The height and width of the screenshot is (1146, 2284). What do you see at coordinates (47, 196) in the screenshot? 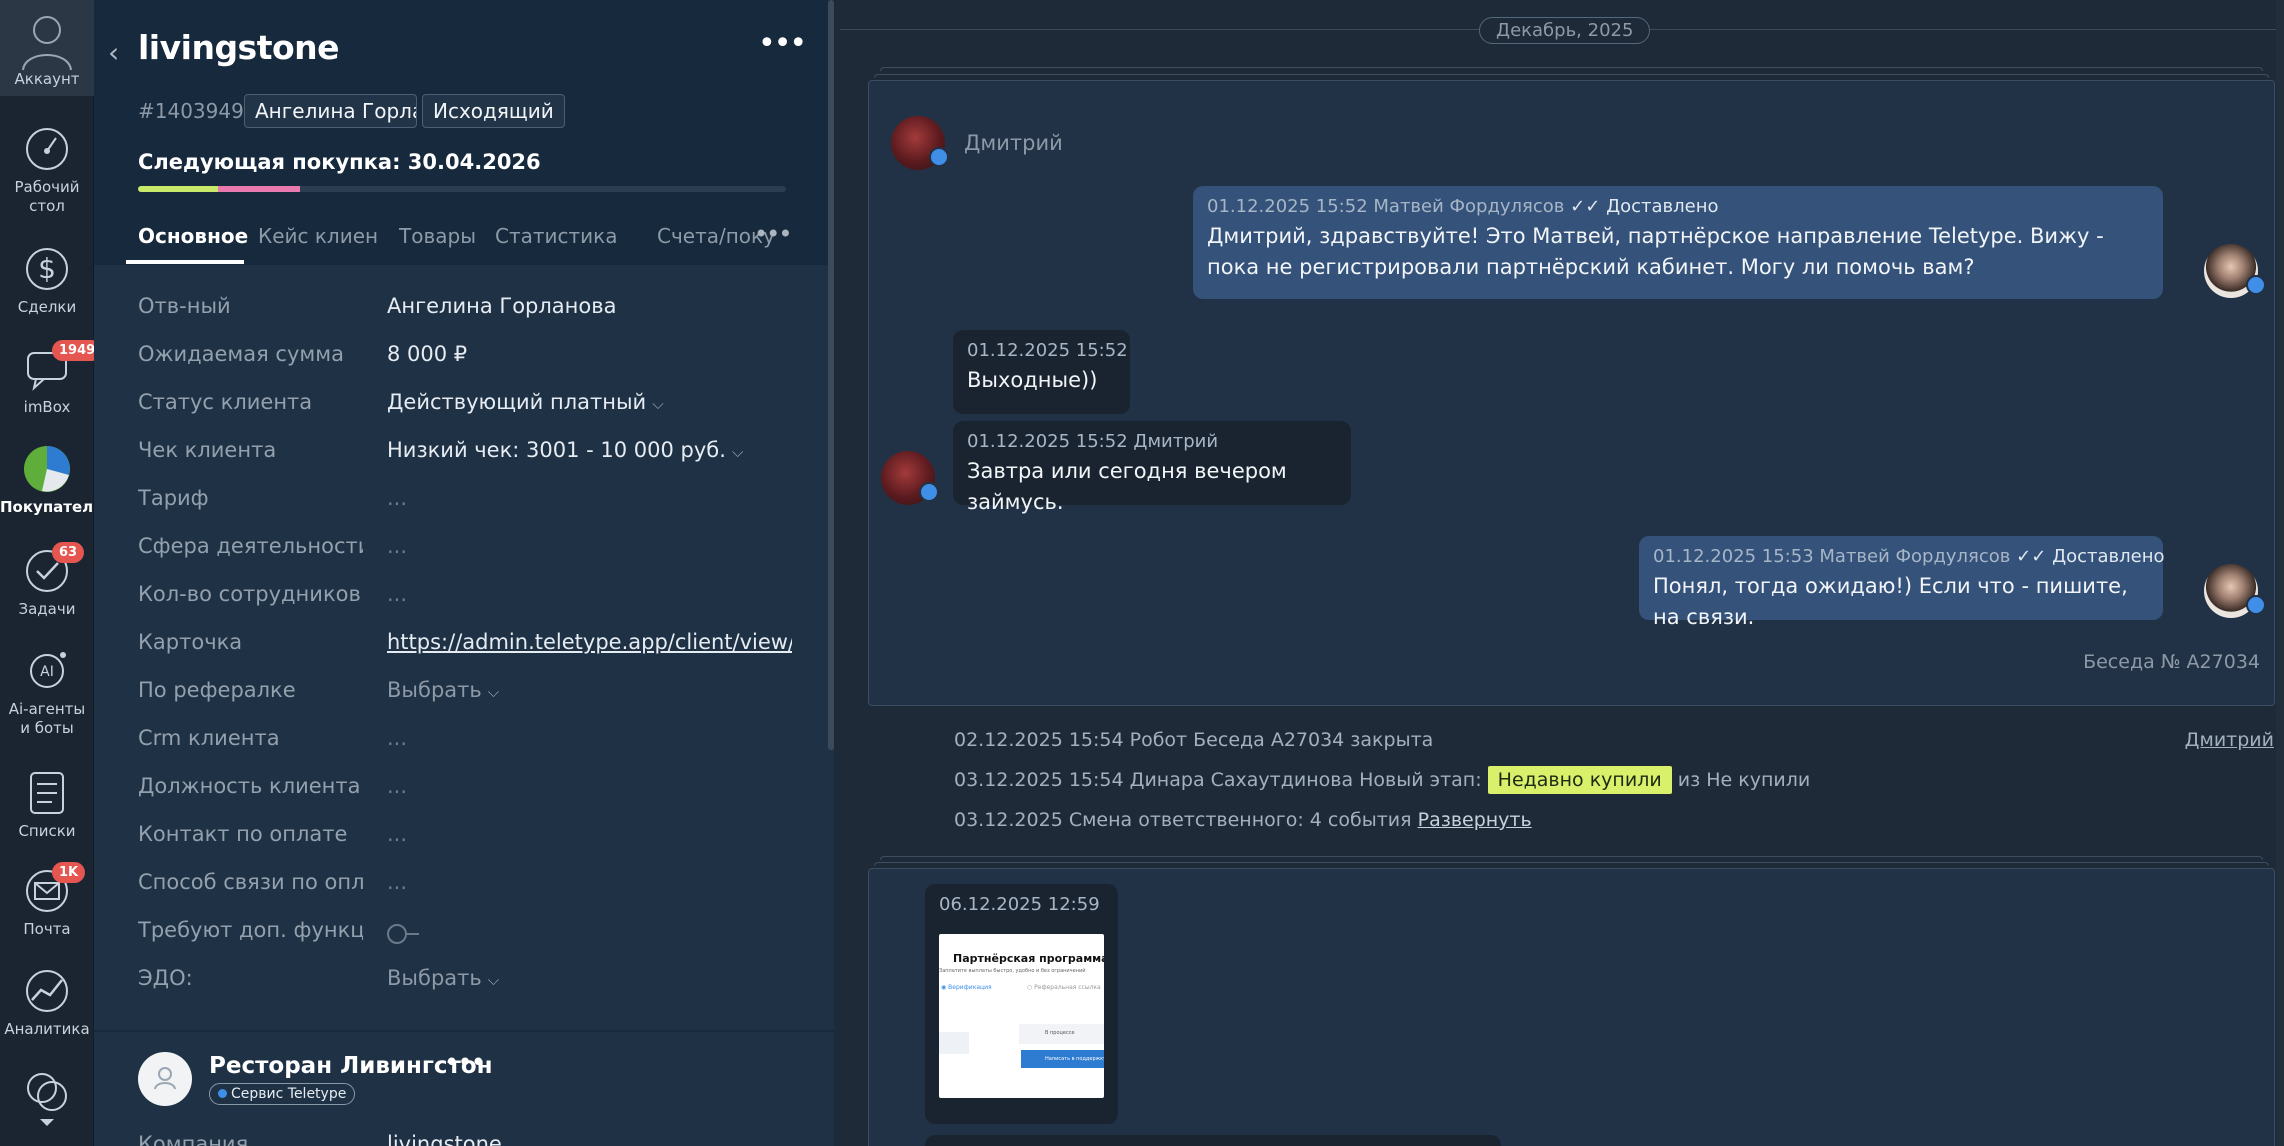
I see `nav-label-desktop: Рабочий стол` at bounding box center [47, 196].